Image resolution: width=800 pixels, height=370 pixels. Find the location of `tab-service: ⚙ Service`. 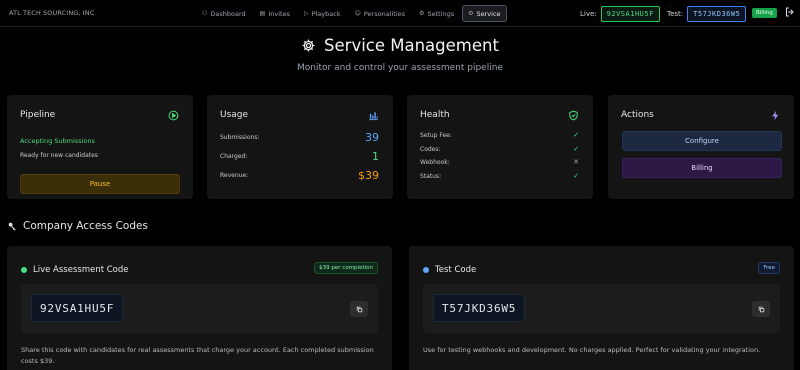

tab-service: ⚙ Service is located at coordinates (484, 13).